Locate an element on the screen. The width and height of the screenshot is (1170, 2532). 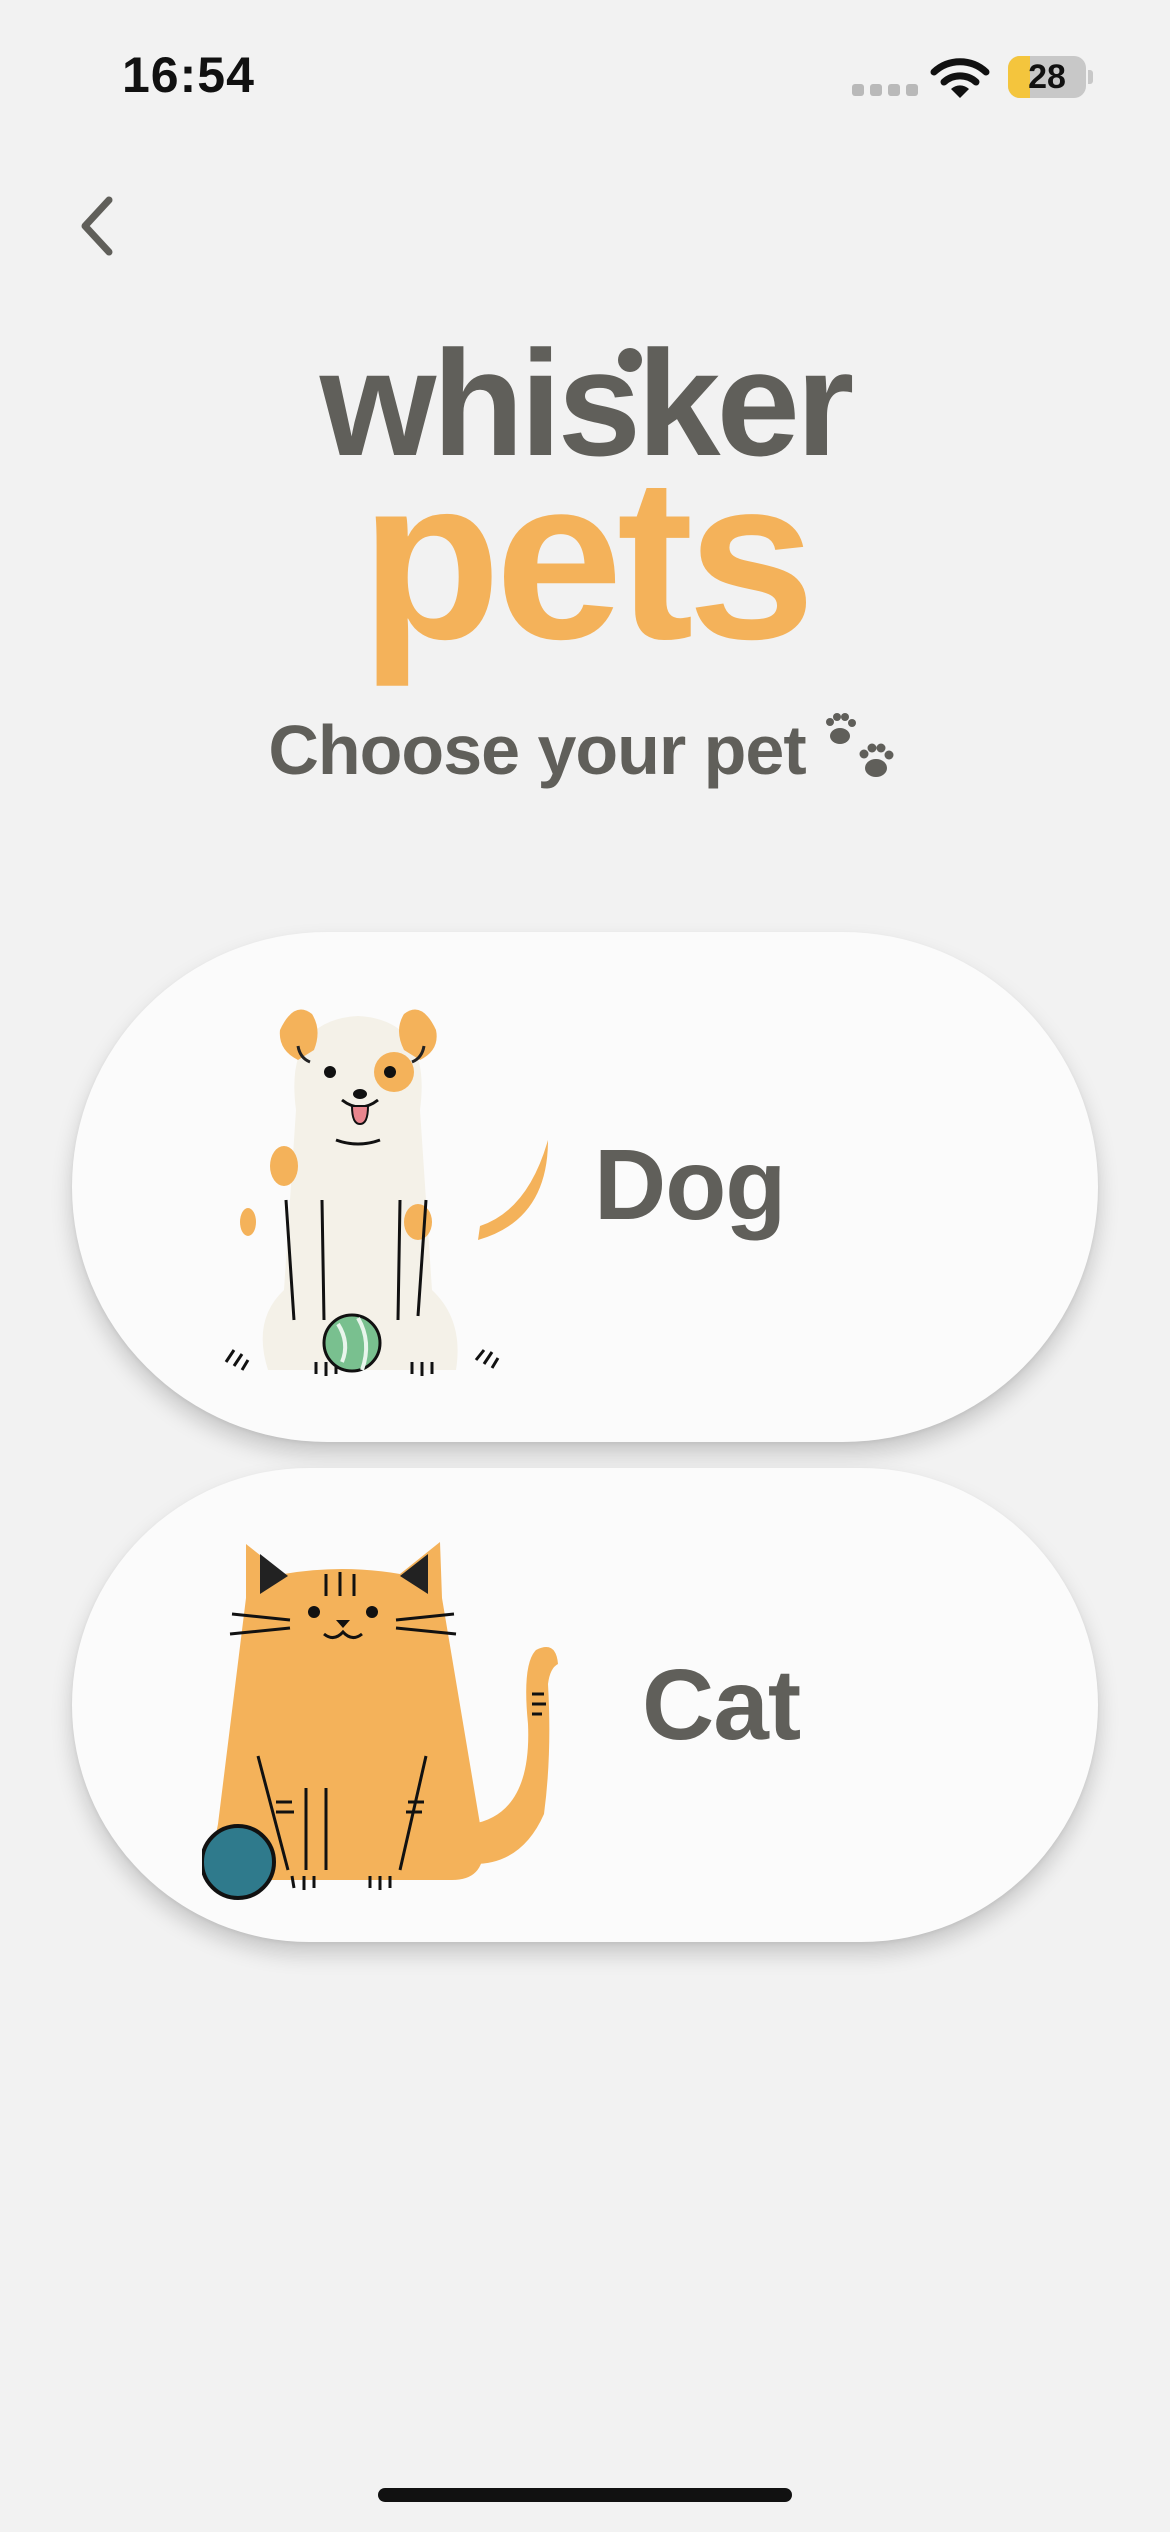
cellular-signal-icon is located at coordinates (885, 90).